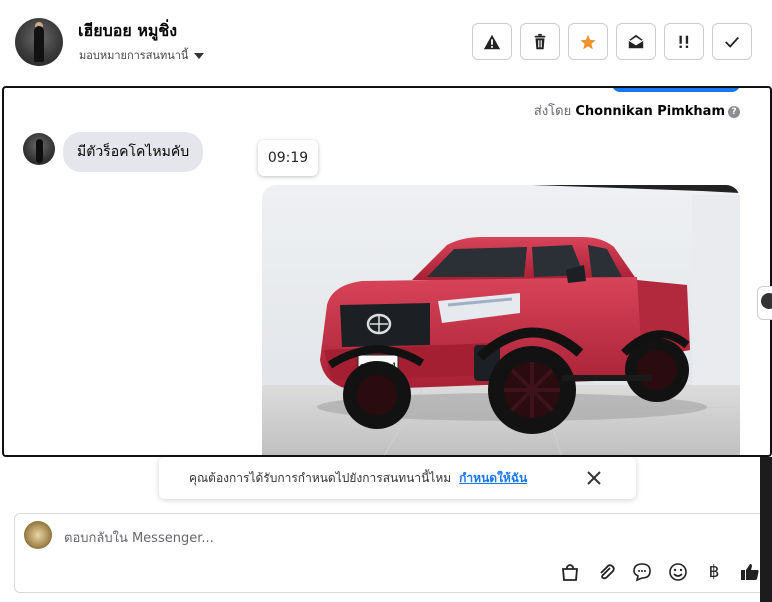  I want to click on page-avatar, so click(38, 535).